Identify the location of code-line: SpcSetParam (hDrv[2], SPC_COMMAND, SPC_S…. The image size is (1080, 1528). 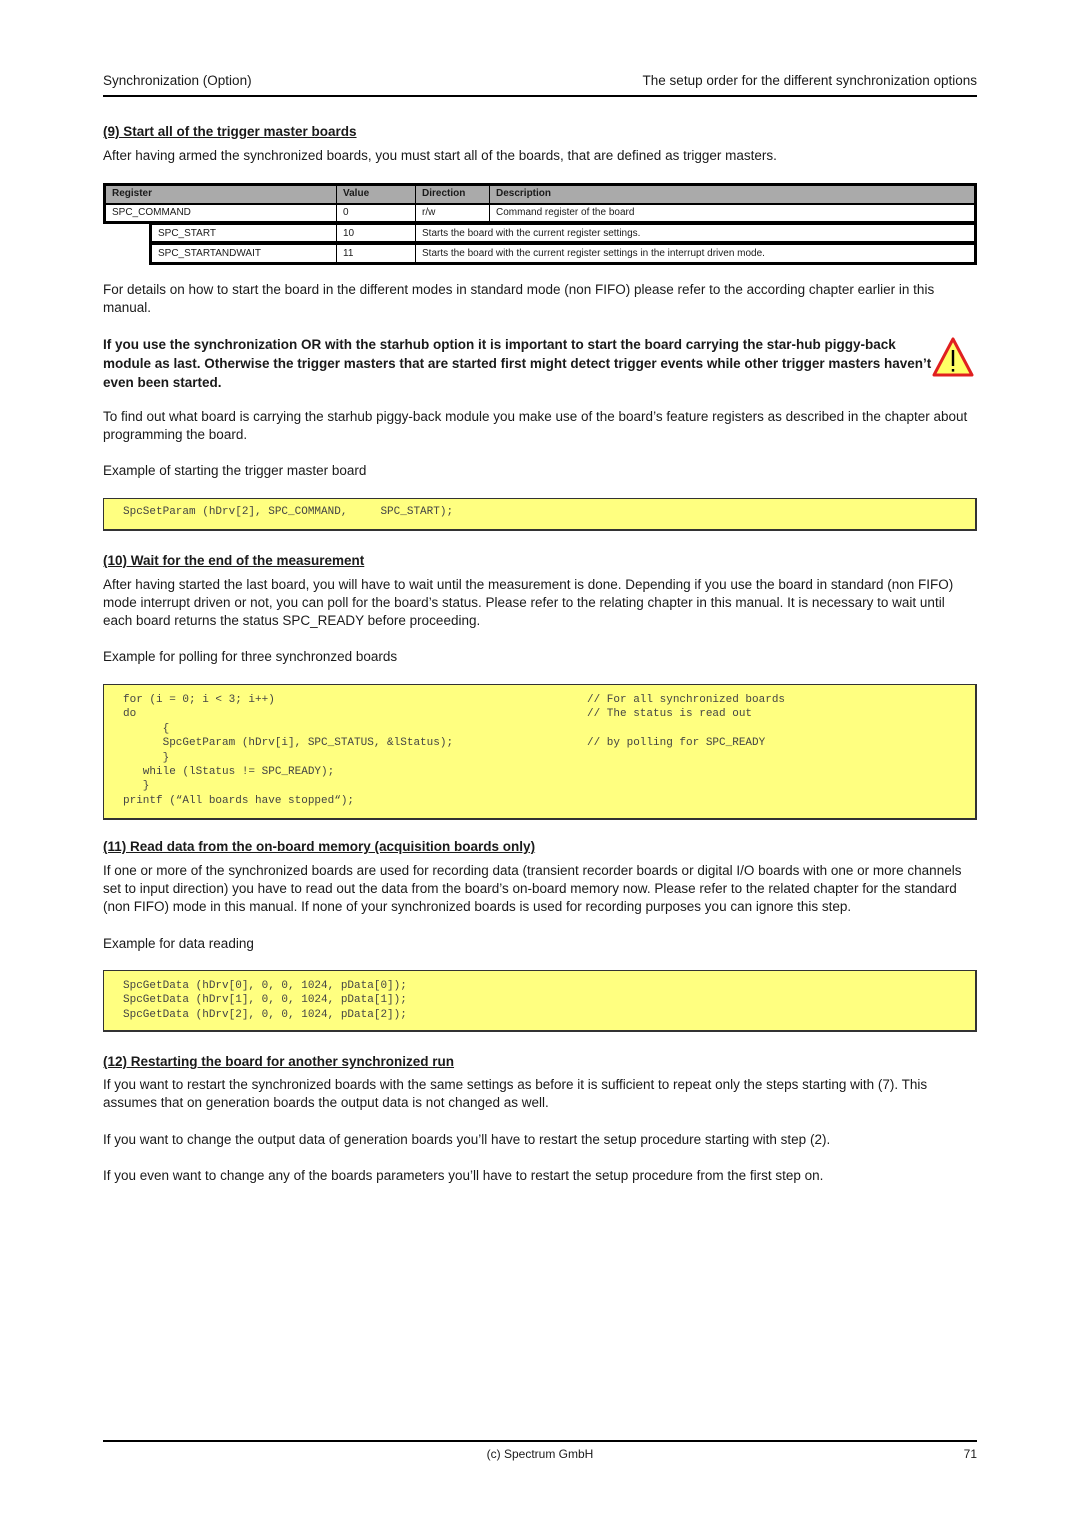
(549, 512).